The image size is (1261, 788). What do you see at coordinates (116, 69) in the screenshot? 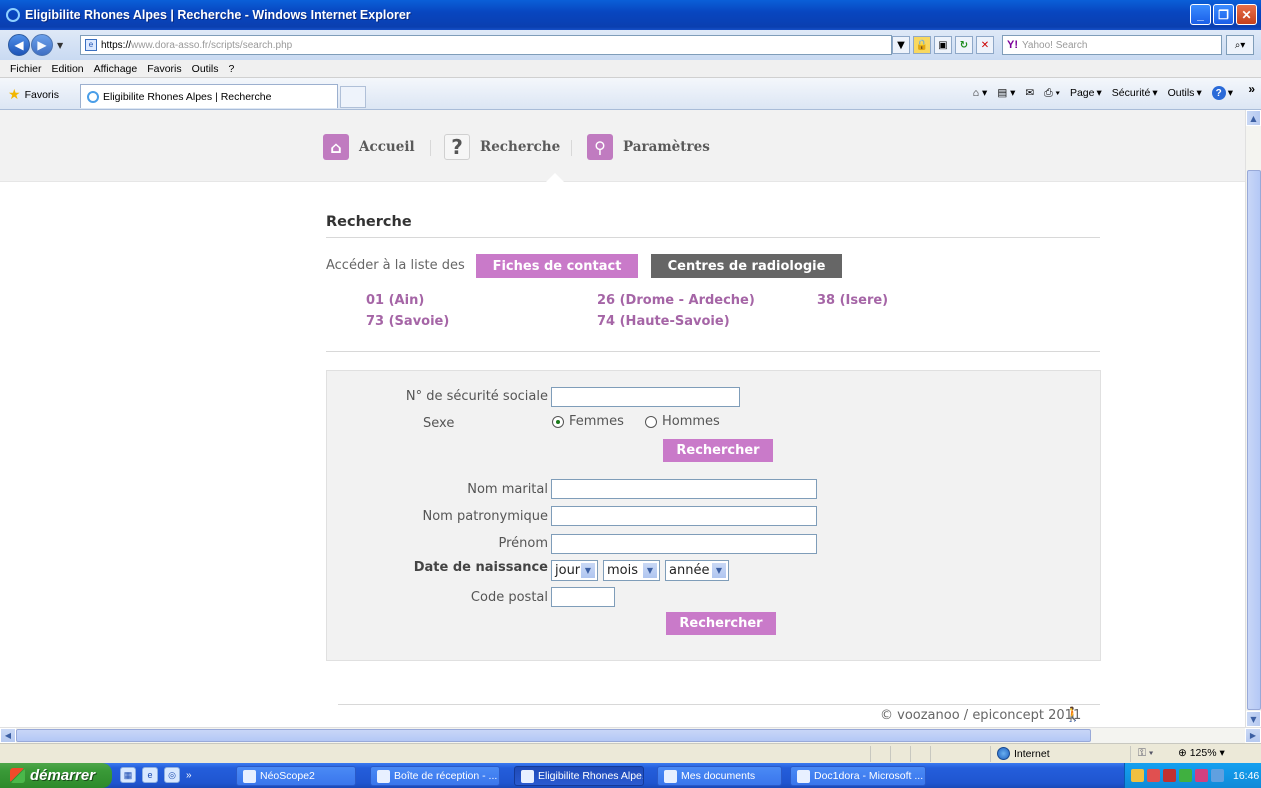
I see `menu-affichage: Affichage` at bounding box center [116, 69].